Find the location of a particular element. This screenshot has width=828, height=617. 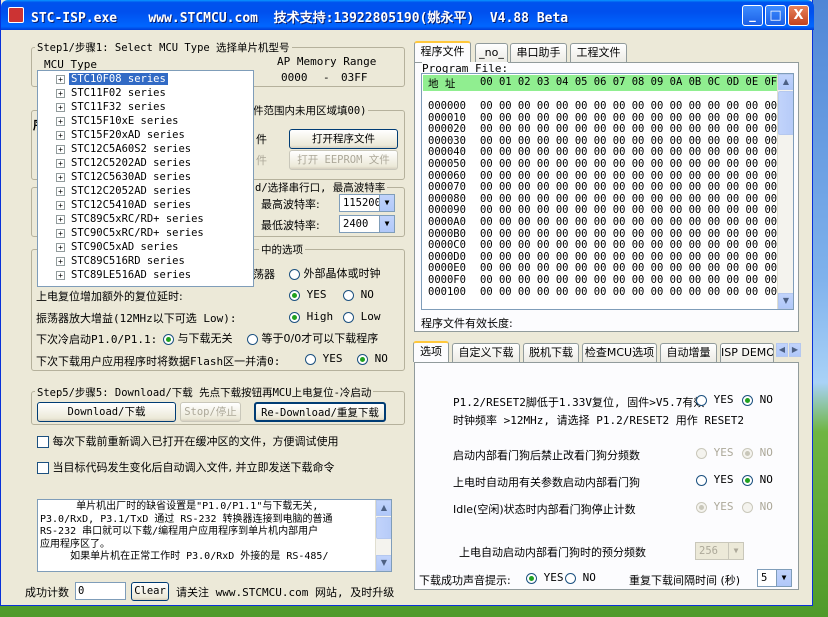

gain-low-option: Low is located at coordinates (362, 316).